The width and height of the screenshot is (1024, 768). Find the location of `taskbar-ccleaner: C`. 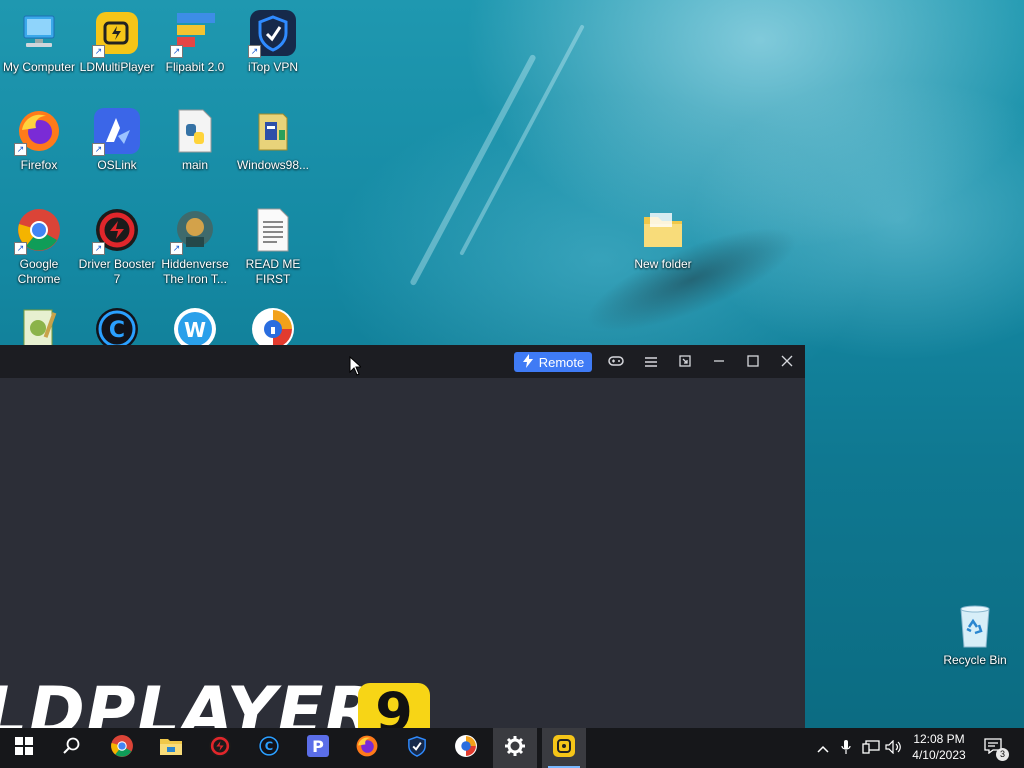

taskbar-ccleaner: C is located at coordinates (269, 748).